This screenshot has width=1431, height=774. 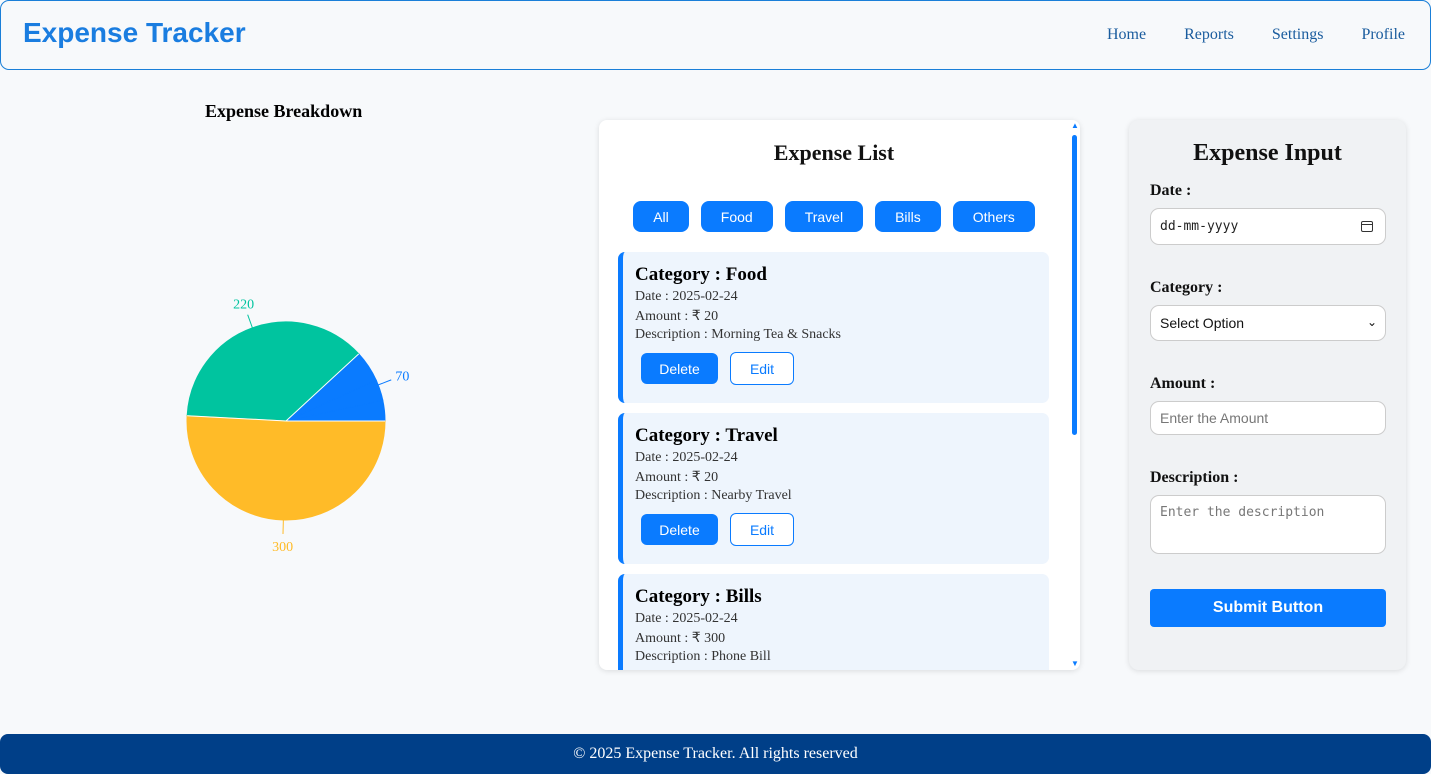 What do you see at coordinates (1209, 35) in the screenshot?
I see `nav-reports: Reports` at bounding box center [1209, 35].